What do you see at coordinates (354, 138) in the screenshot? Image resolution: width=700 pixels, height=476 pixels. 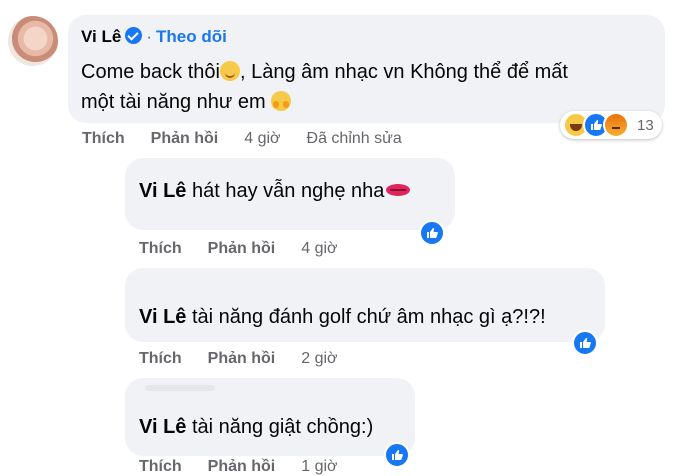 I see `edited-label: Đã chỉnh sửa` at bounding box center [354, 138].